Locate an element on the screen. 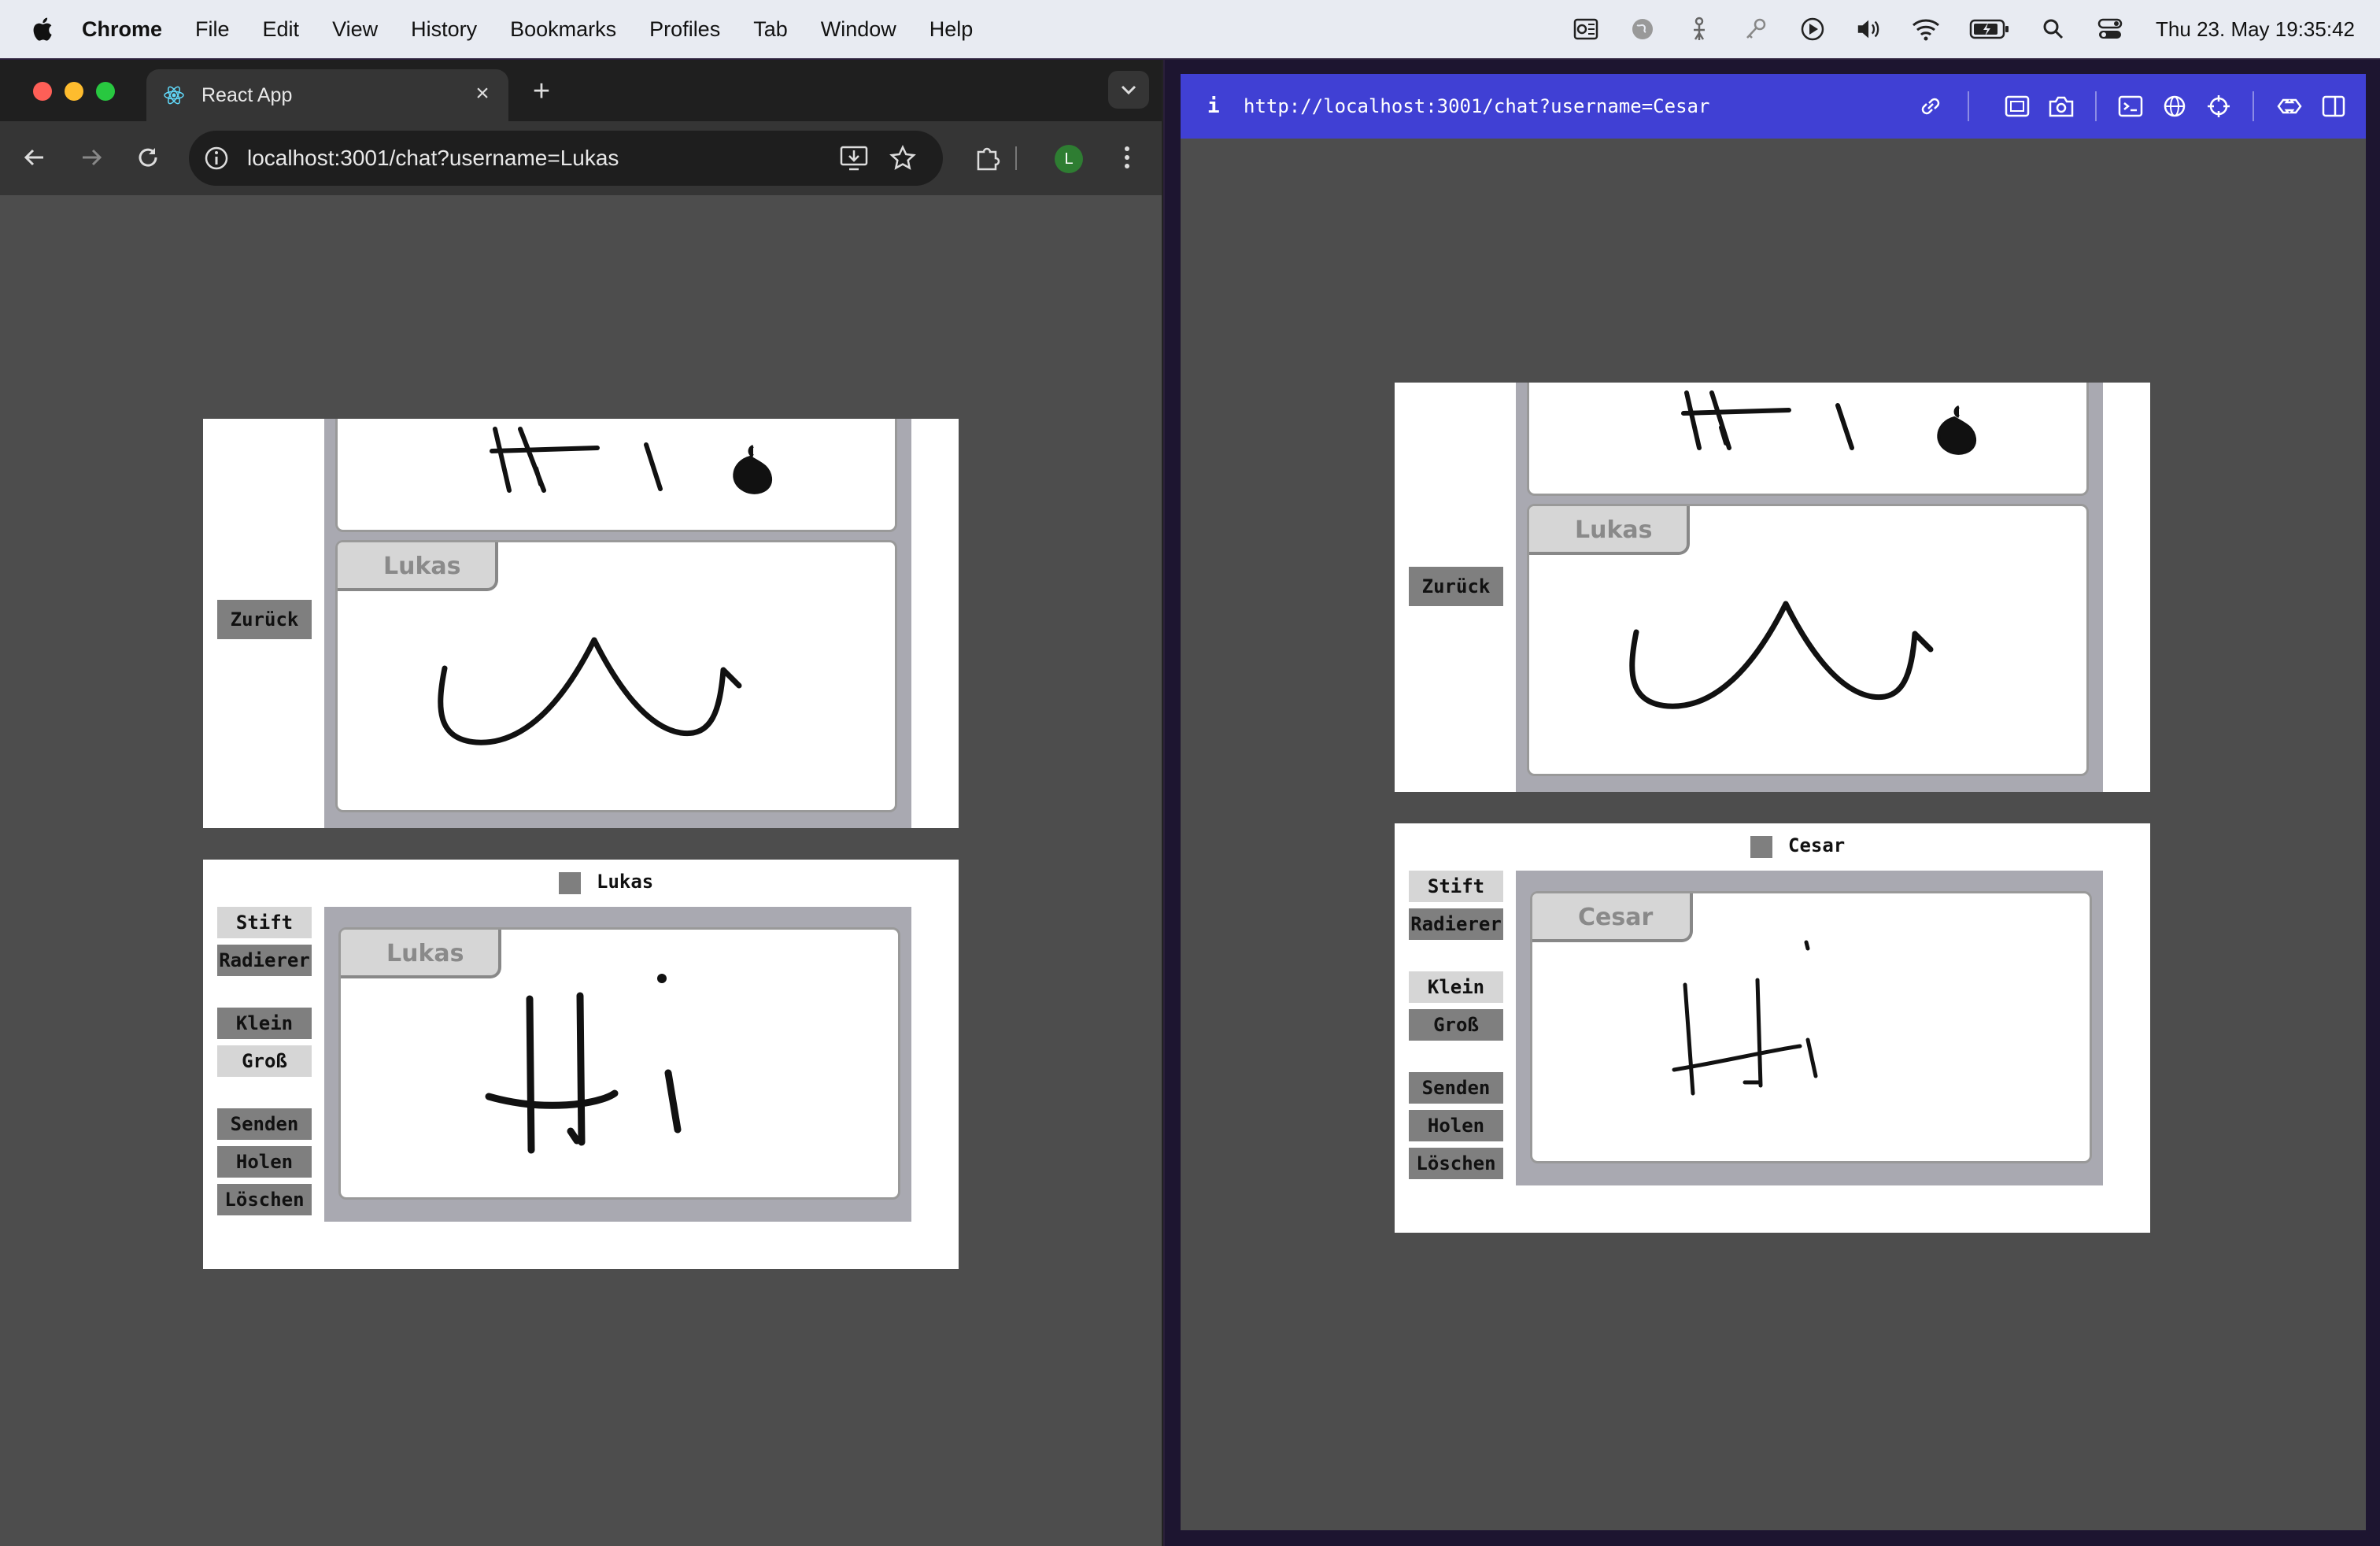 The height and width of the screenshot is (1546, 2380). menu-file: File is located at coordinates (213, 29).